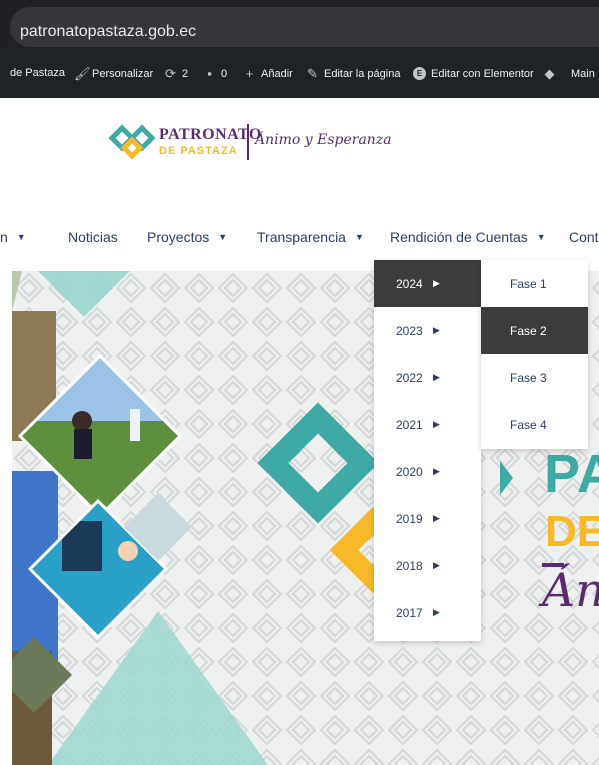 The image size is (599, 765). Describe the element at coordinates (569, 73) in the screenshot. I see `admin-maintenance: ◆ Main` at that location.